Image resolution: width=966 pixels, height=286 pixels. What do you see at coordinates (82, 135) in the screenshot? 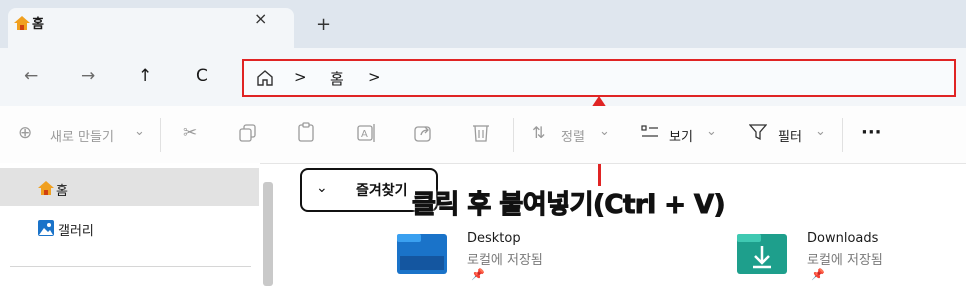
I see `new-button: 새로 만들기` at bounding box center [82, 135].